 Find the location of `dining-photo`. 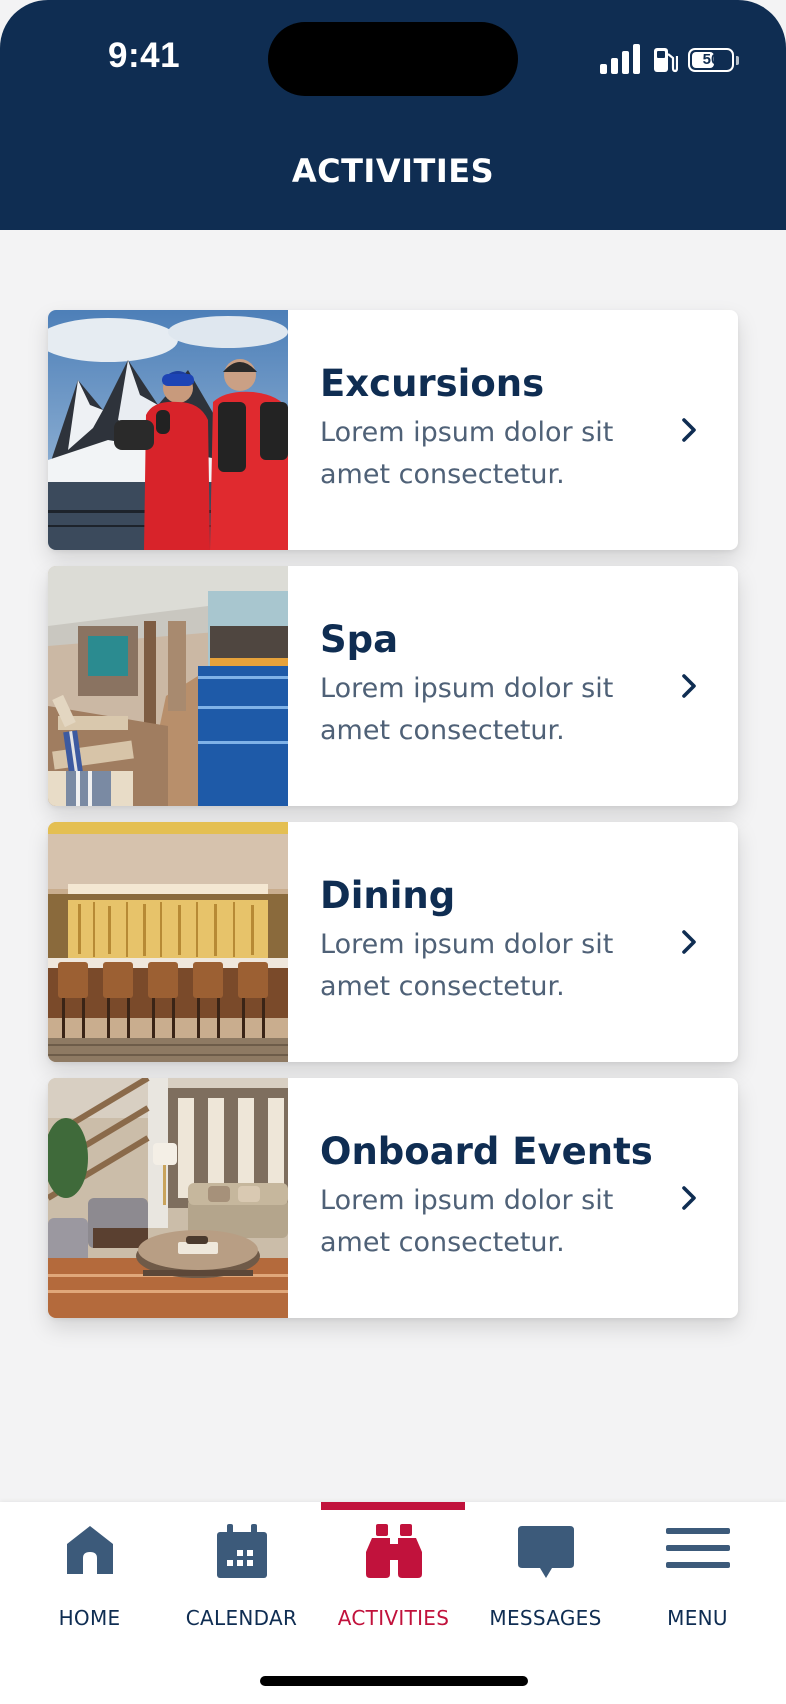

dining-photo is located at coordinates (168, 942).